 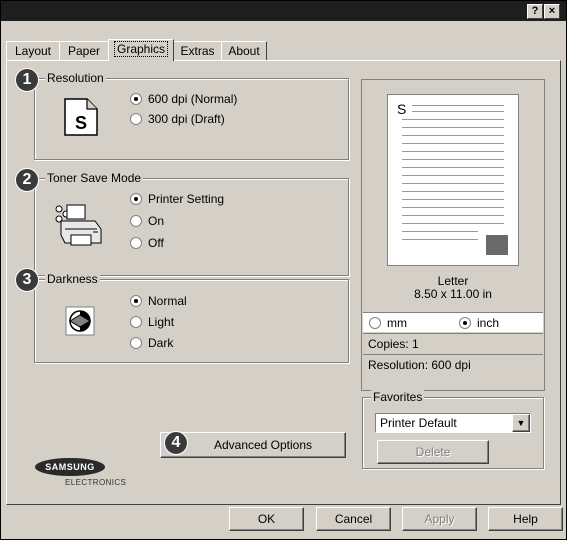 I want to click on help-footer-button: Help, so click(x=525, y=519).